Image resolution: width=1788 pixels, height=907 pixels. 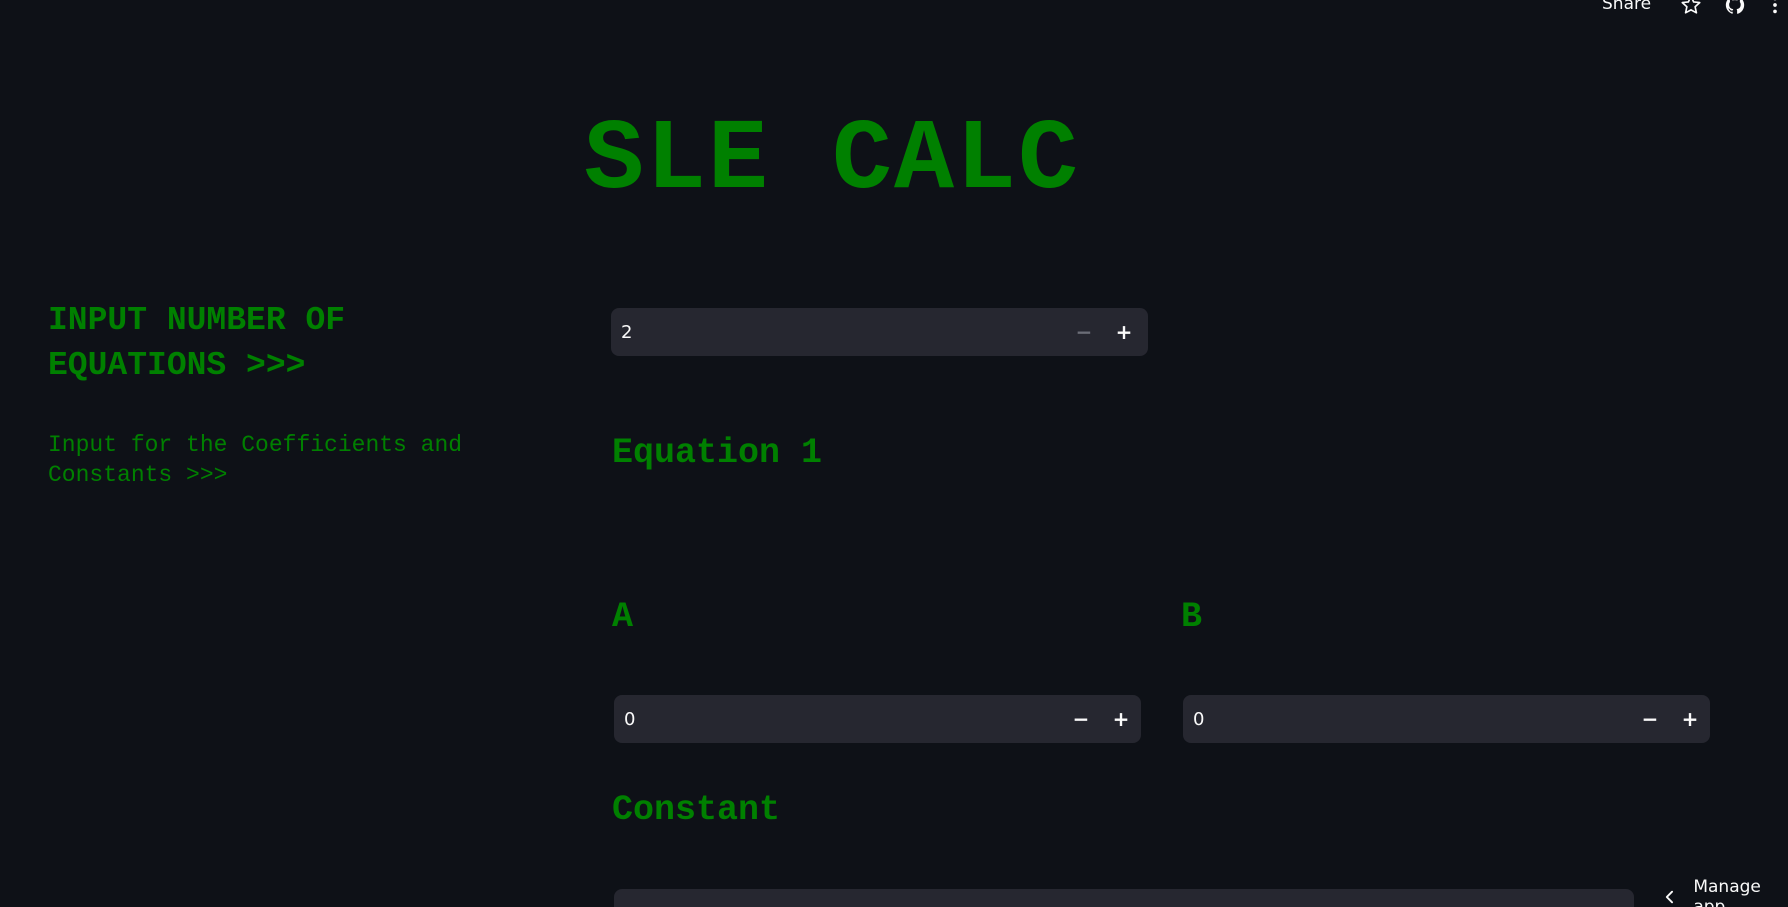 What do you see at coordinates (832, 161) in the screenshot?
I see `page-title: SLE CALC` at bounding box center [832, 161].